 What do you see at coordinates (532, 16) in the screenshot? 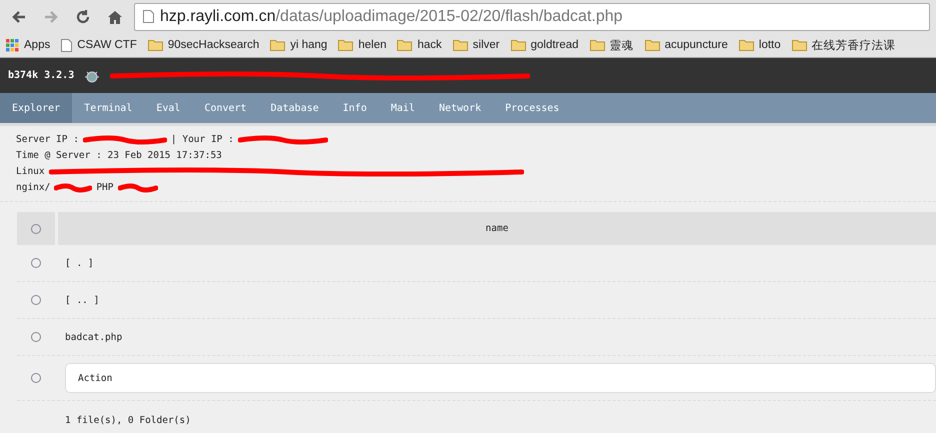
I see `address-bar: hzp.rayli.com.cn/datas/uploadimage/2015-02/20/flash/badcat.php` at bounding box center [532, 16].